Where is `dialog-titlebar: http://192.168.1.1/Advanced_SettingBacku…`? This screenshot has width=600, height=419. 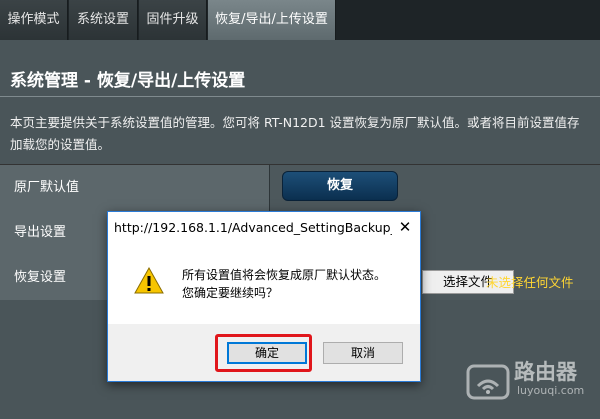 dialog-titlebar: http://192.168.1.1/Advanced_SettingBacku… is located at coordinates (264, 227).